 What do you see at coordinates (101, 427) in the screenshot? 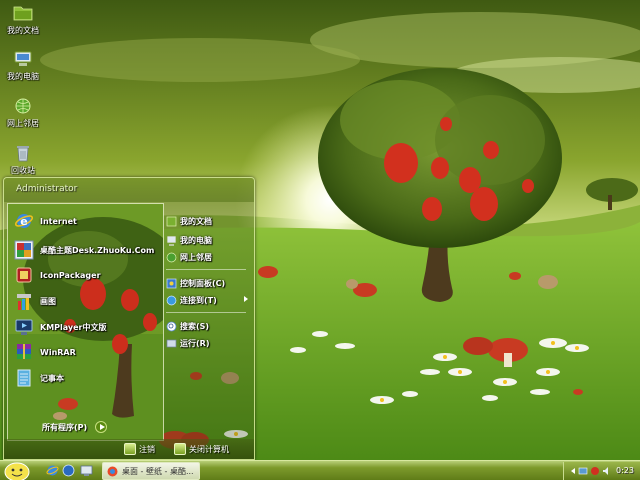
I see `all-programs-arrow-icon` at bounding box center [101, 427].